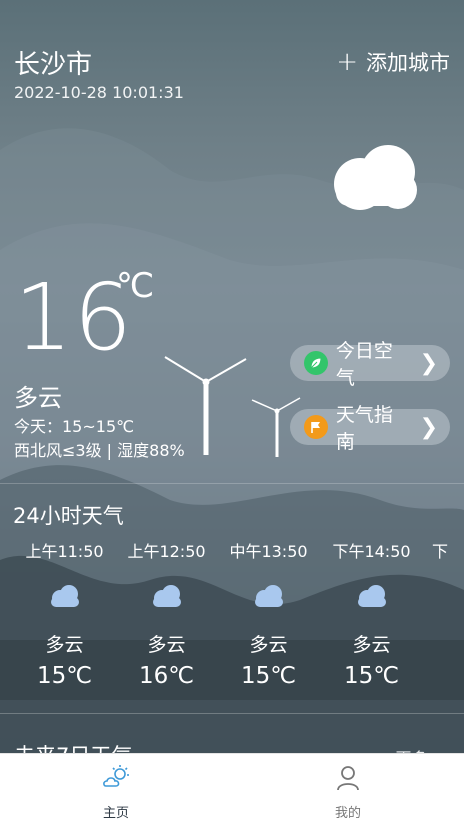 The image size is (464, 827). I want to click on flag-icon, so click(316, 427).